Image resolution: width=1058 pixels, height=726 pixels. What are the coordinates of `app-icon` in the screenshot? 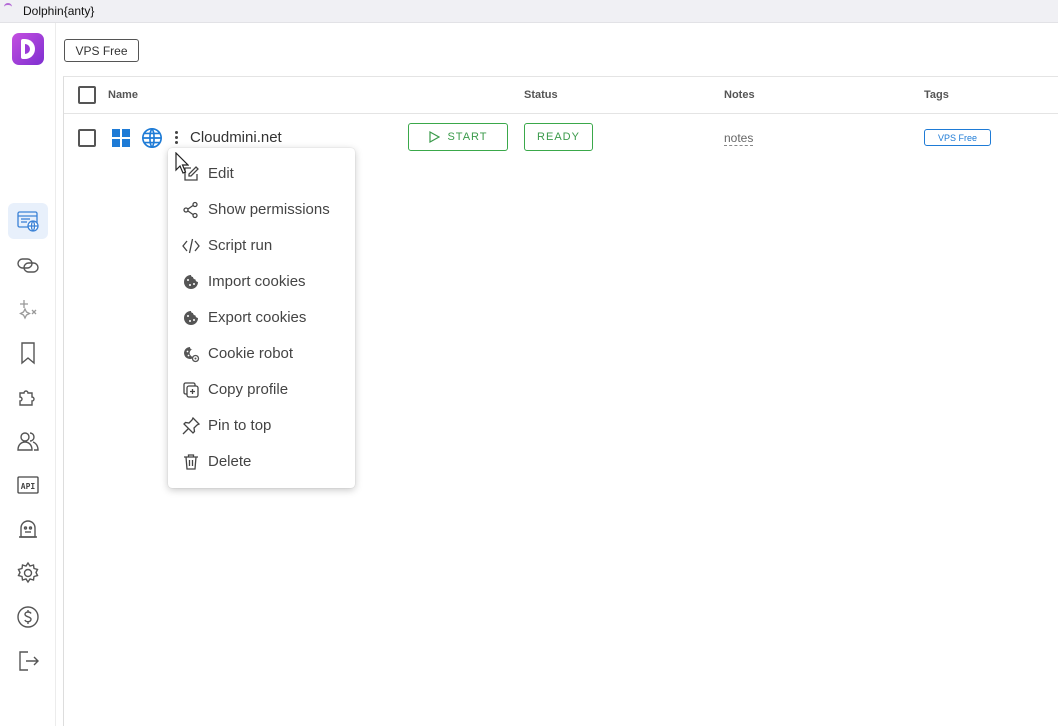 It's located at (8, 7).